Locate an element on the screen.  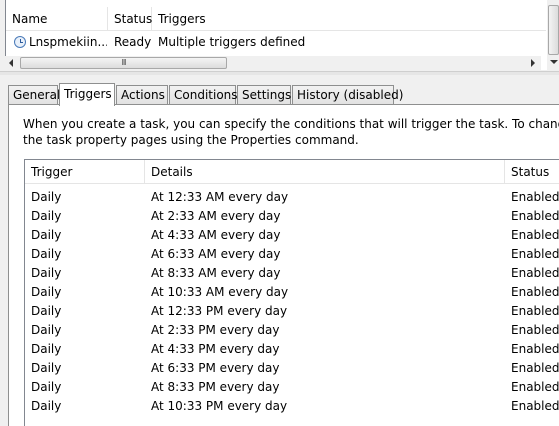
column-header-details: Details is located at coordinates (325, 172).